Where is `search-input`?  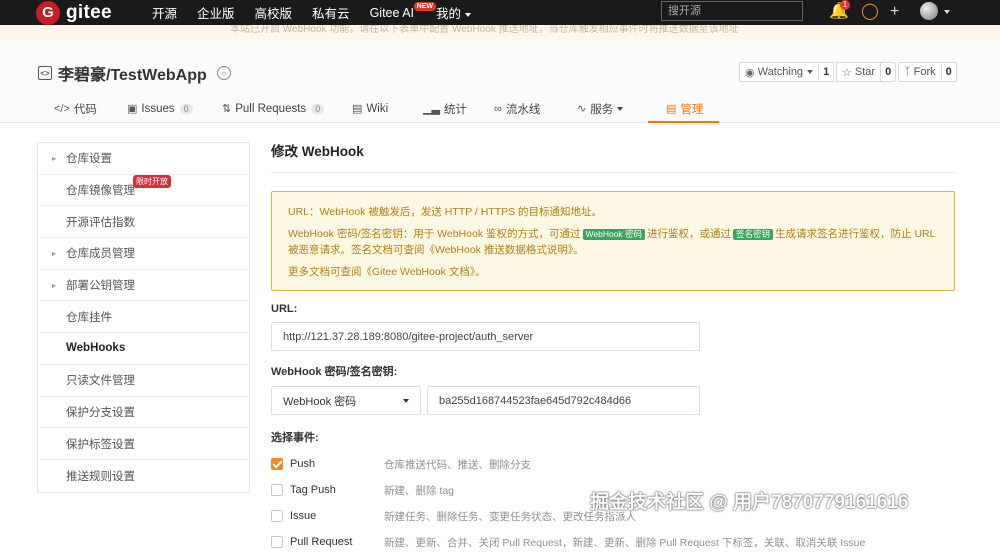 search-input is located at coordinates (732, 11).